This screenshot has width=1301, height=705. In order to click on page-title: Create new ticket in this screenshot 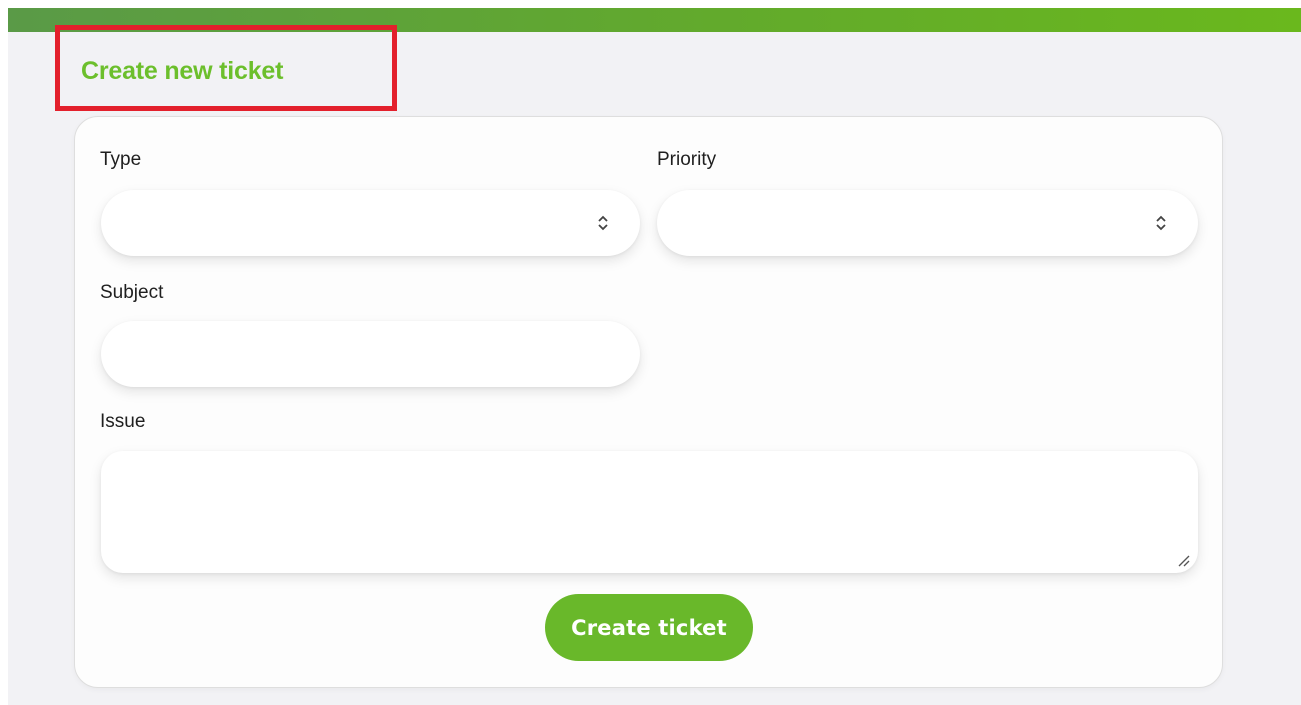, I will do `click(182, 71)`.